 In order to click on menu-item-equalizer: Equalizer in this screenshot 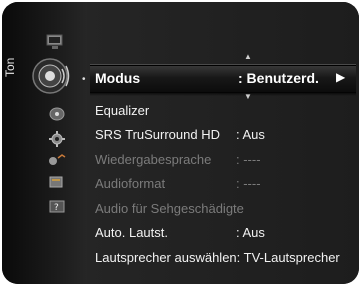, I will do `click(122, 110)`.